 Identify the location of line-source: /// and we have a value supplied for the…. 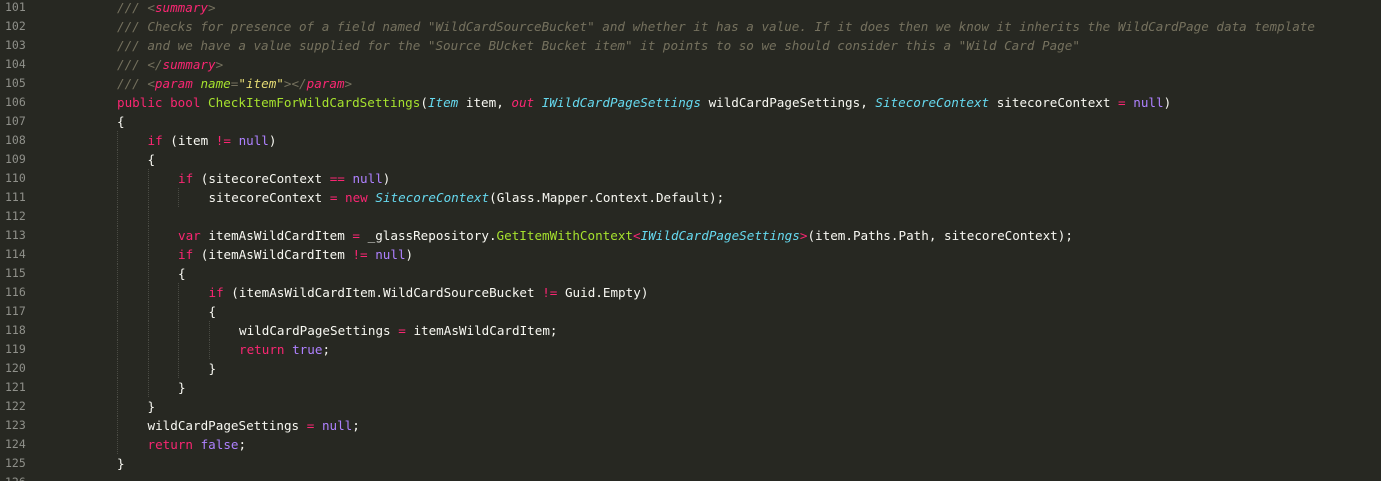
(598, 45).